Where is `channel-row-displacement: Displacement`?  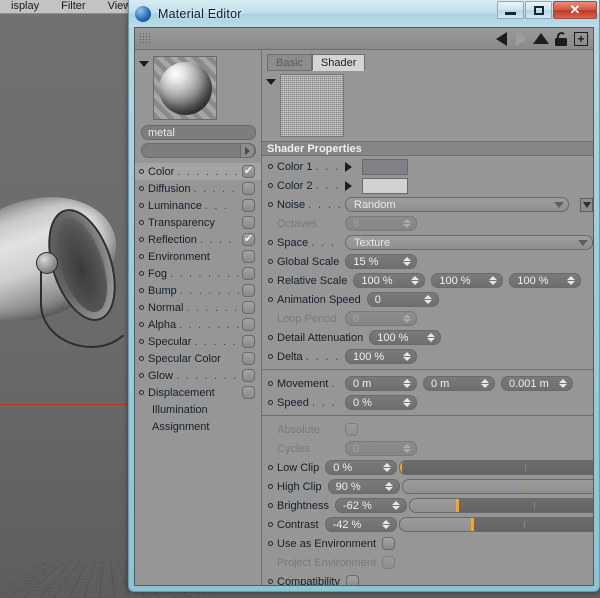
channel-row-displacement: Displacement is located at coordinates (198, 392).